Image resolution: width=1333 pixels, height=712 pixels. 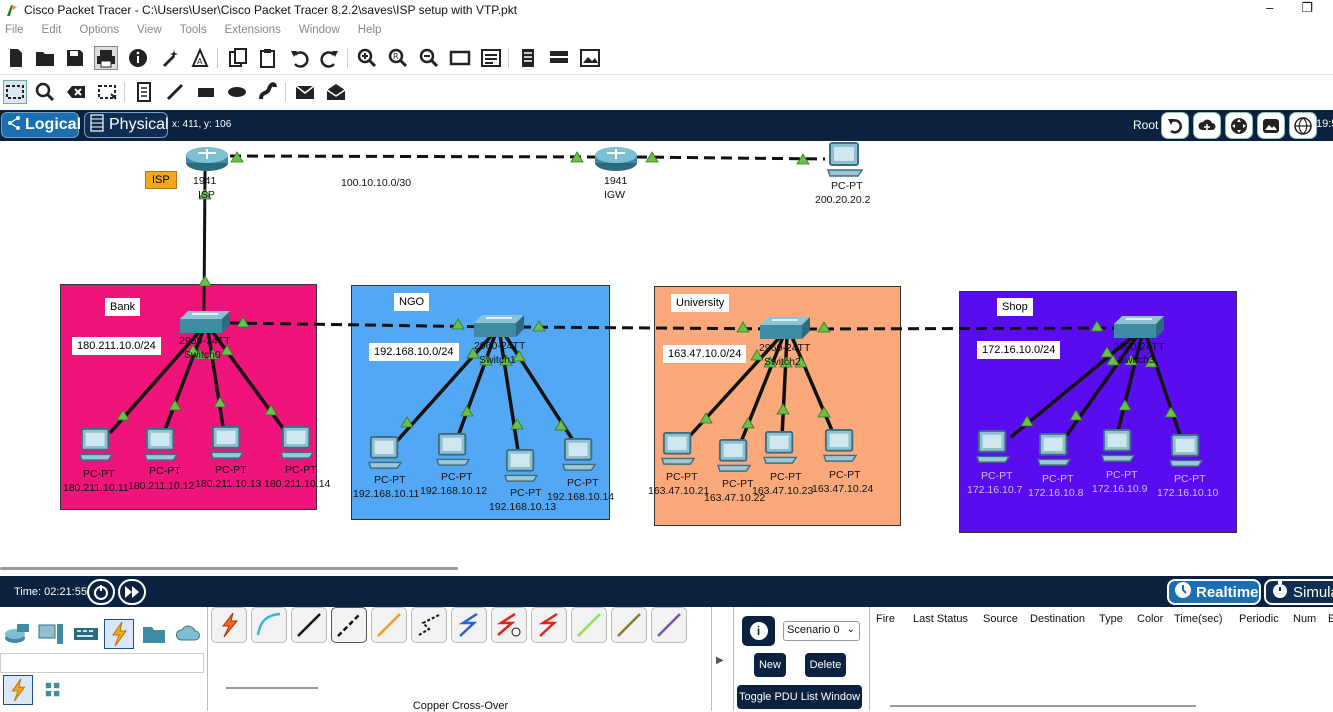 What do you see at coordinates (367, 58) in the screenshot?
I see `zoom-in-icon` at bounding box center [367, 58].